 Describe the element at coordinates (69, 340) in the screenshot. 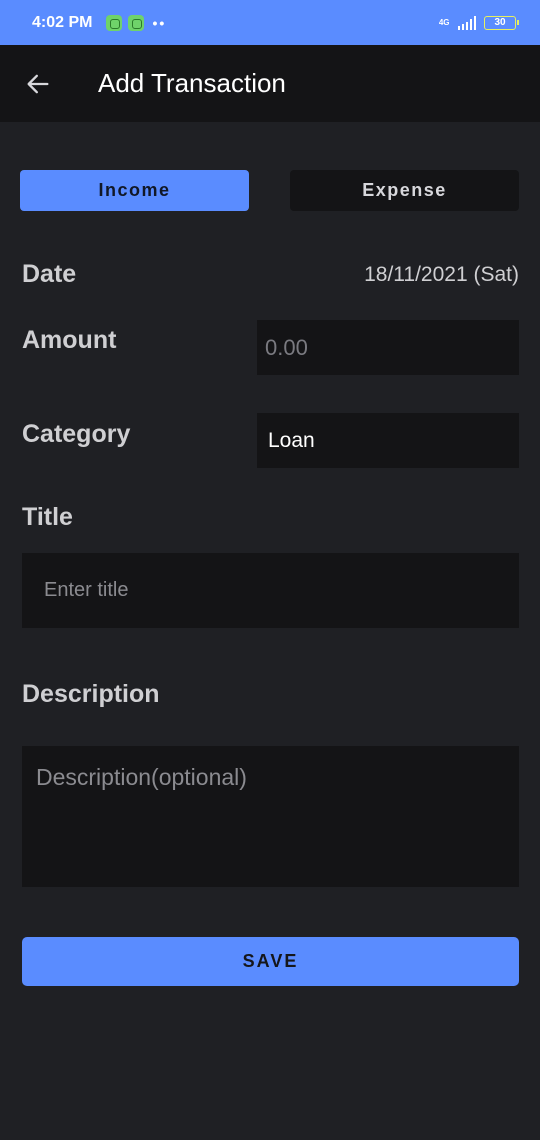

I see `amount-label: Amount` at that location.